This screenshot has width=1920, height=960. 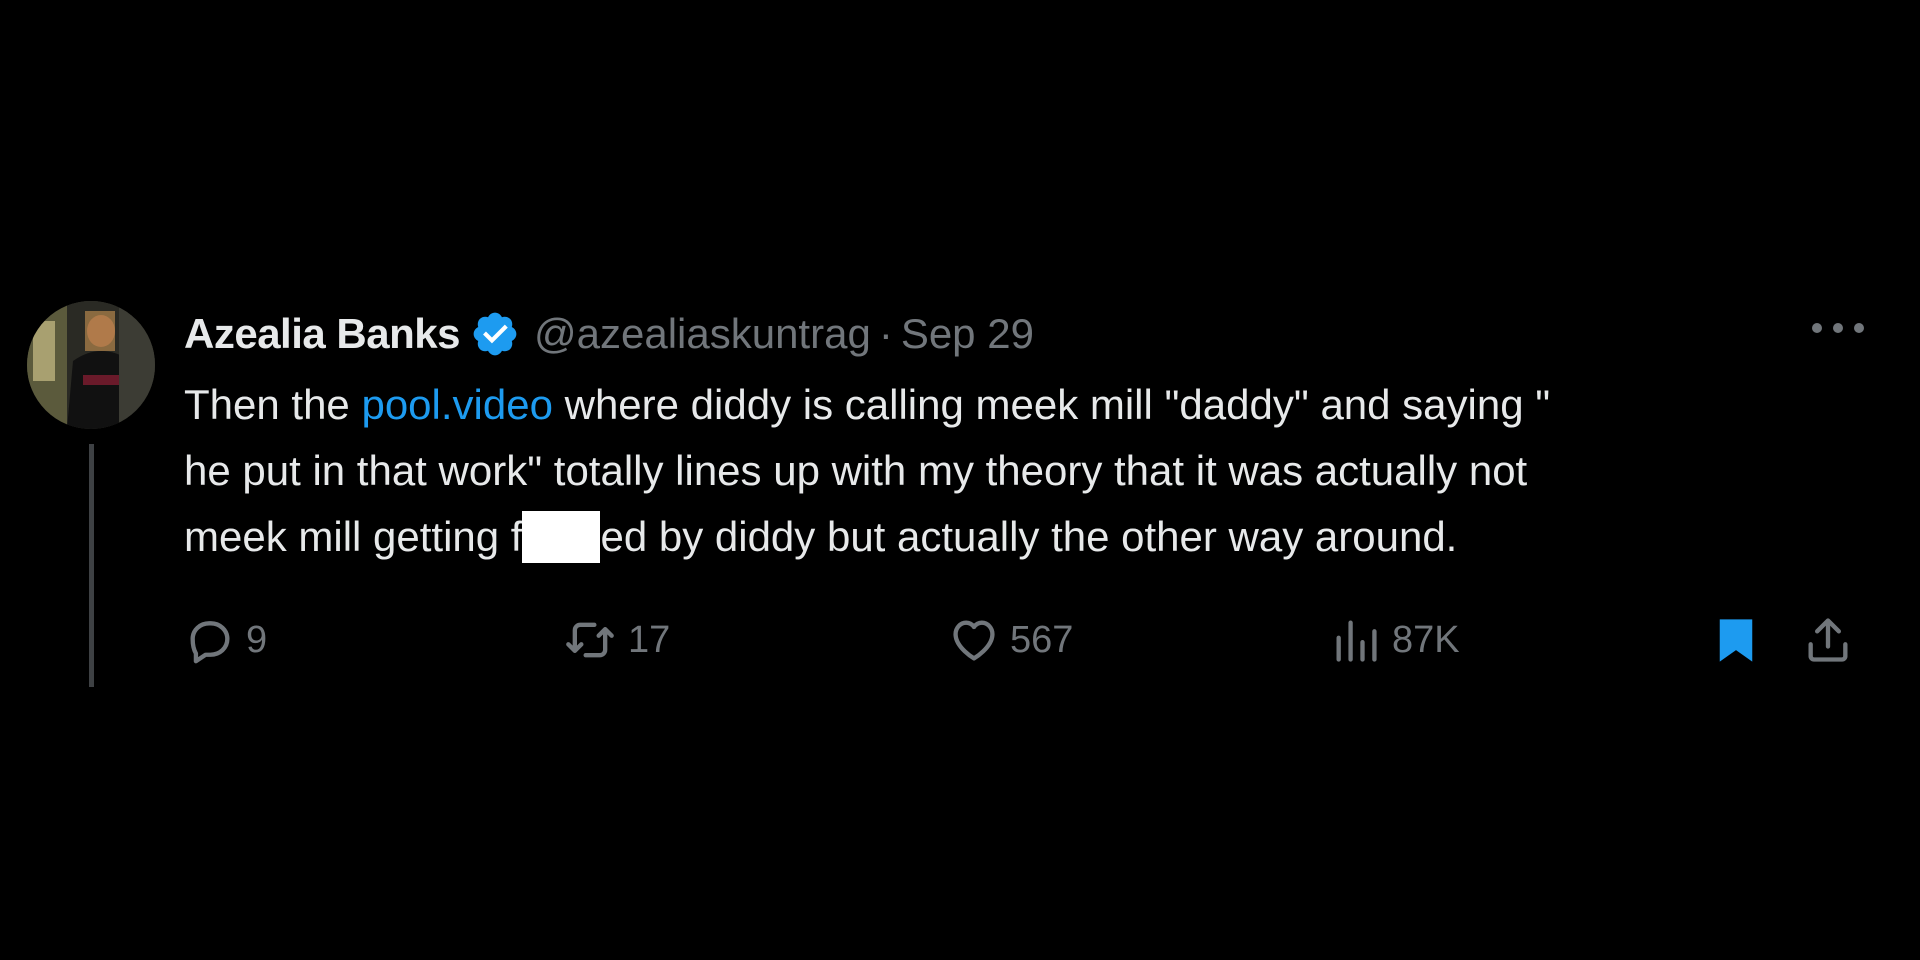 What do you see at coordinates (1838, 328) in the screenshot?
I see `more-icon` at bounding box center [1838, 328].